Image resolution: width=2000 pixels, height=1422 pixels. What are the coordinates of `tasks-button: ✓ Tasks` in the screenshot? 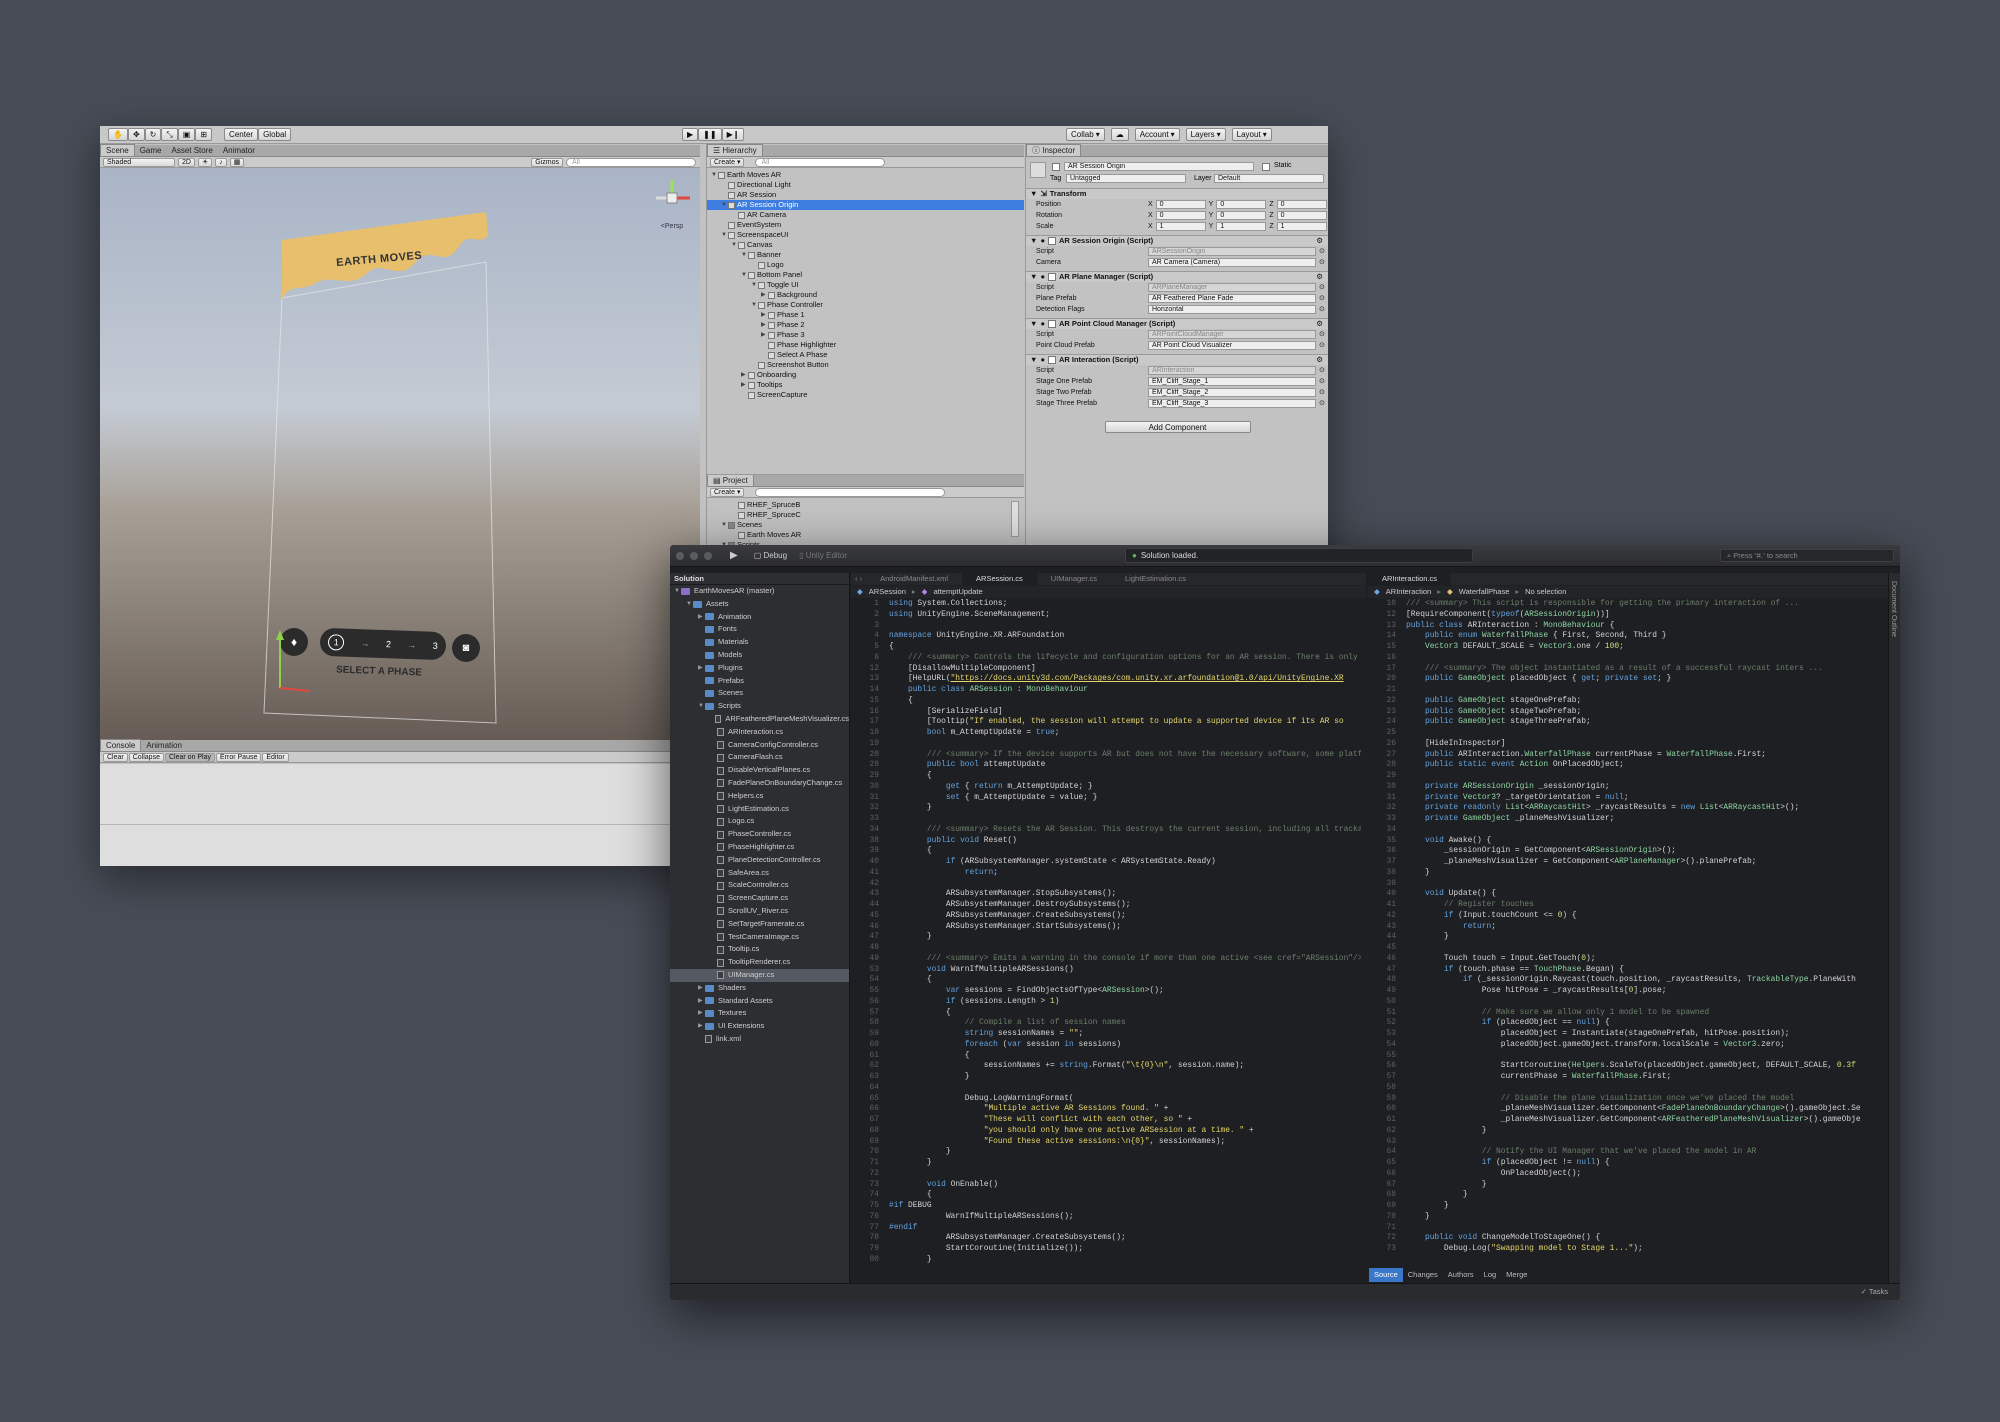 It's located at (1874, 1291).